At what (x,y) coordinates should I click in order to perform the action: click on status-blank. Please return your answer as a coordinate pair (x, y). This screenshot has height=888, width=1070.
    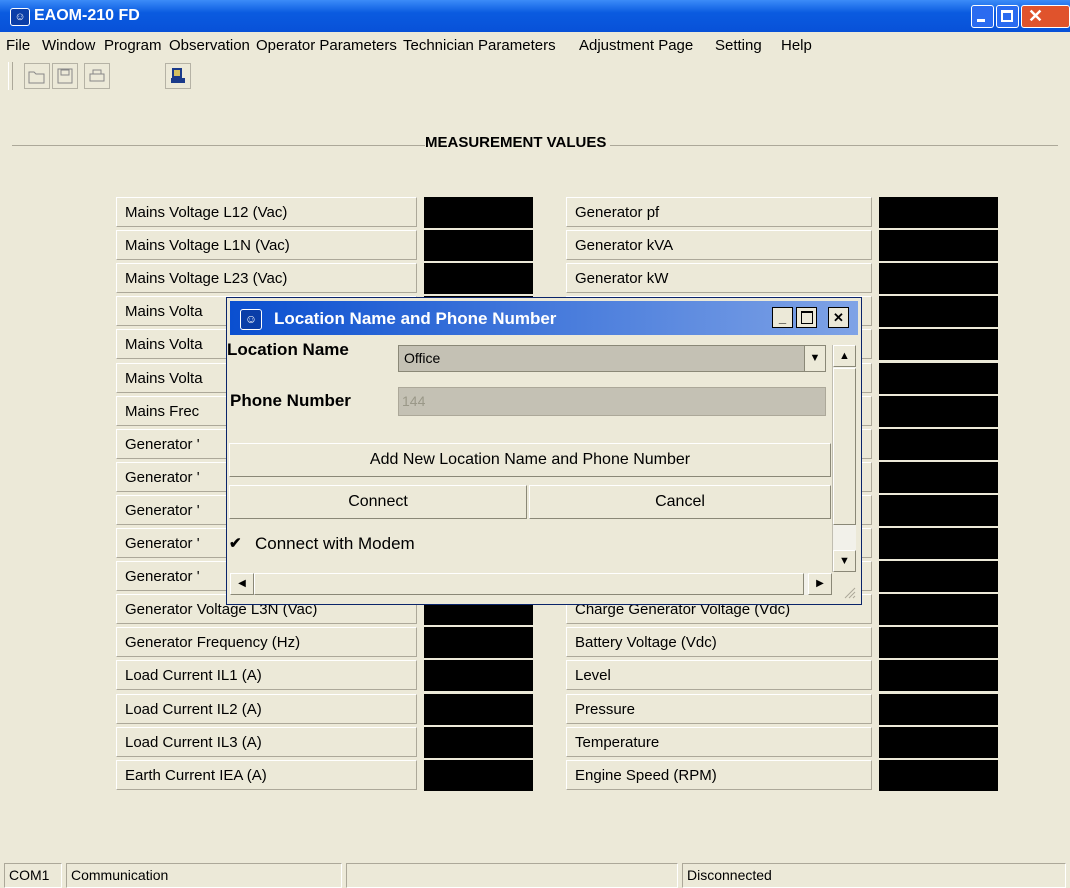
    Looking at the image, I should click on (512, 875).